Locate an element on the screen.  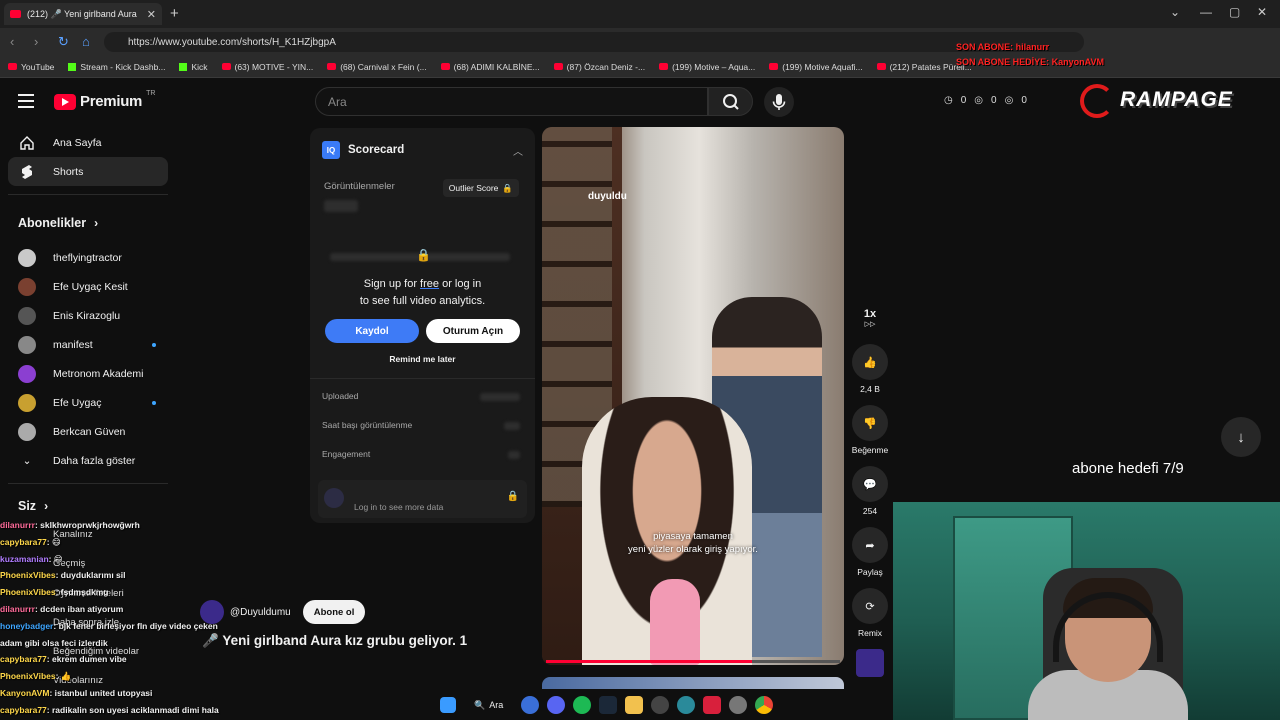
tab-search-icon: ⌄ is located at coordinates (1175, 12).